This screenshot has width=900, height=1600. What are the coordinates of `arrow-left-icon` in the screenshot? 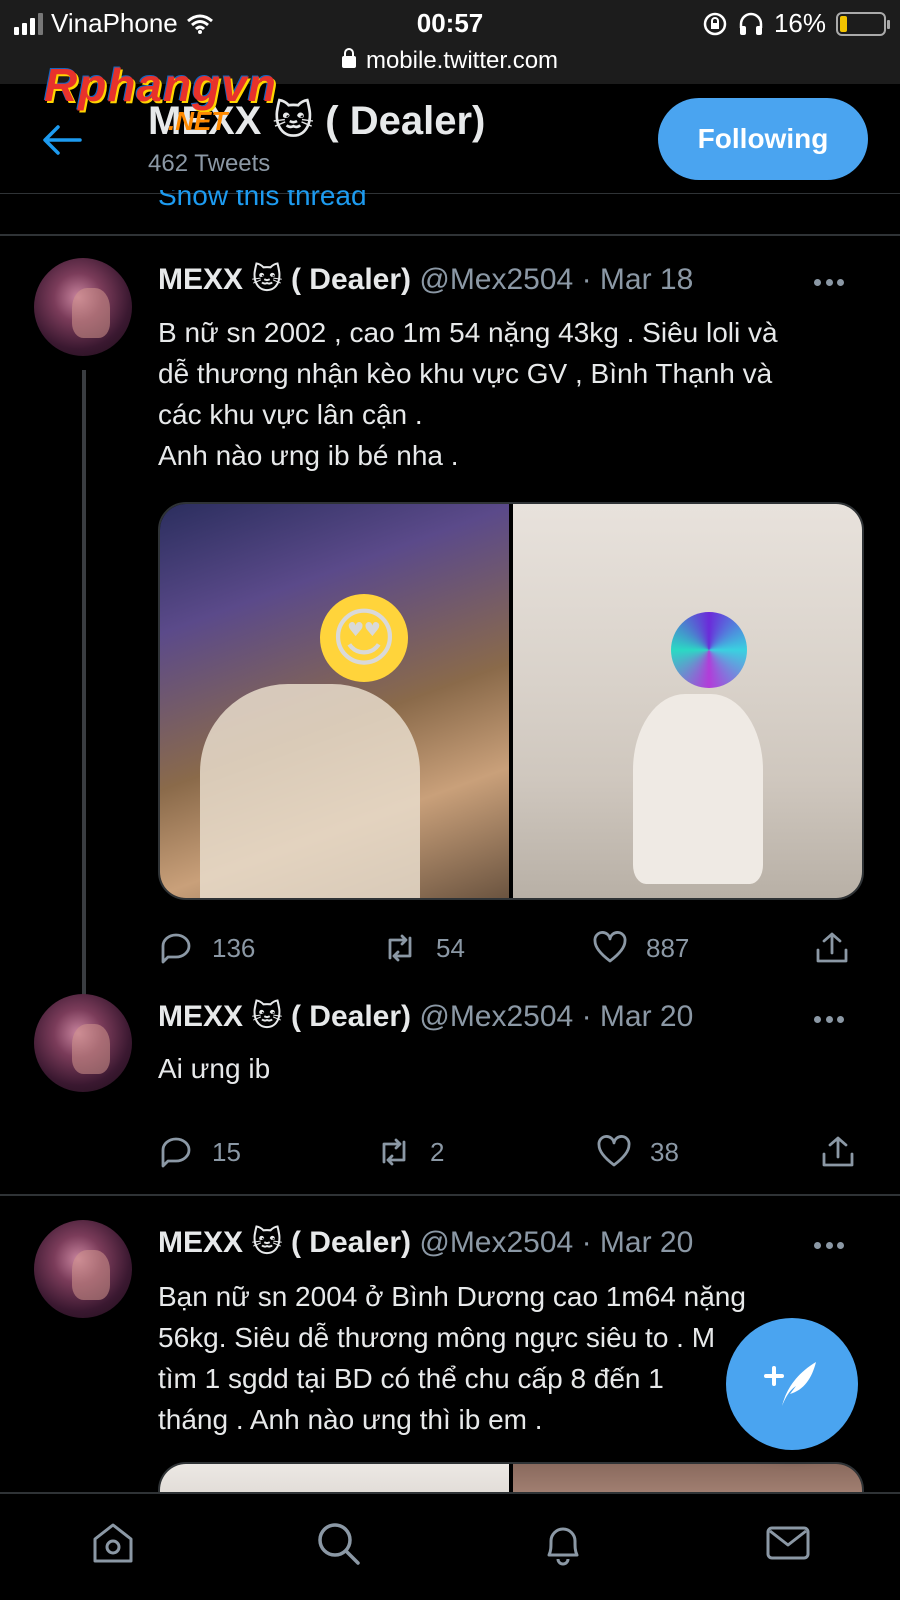 It's located at (62, 140).